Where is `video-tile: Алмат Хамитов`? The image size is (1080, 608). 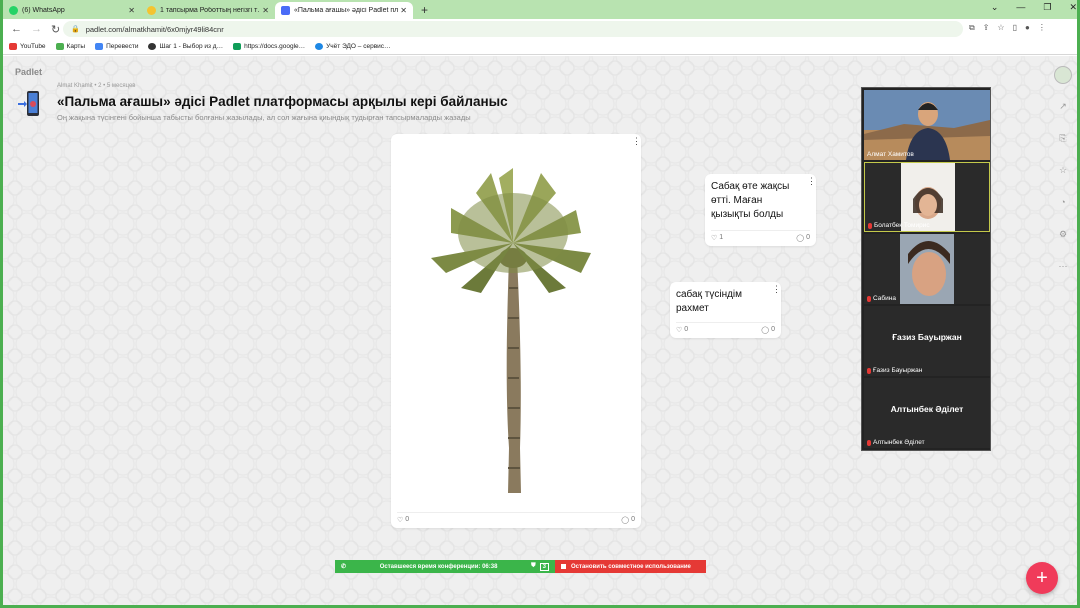
video-tile: Алмат Хамитов is located at coordinates (927, 125).